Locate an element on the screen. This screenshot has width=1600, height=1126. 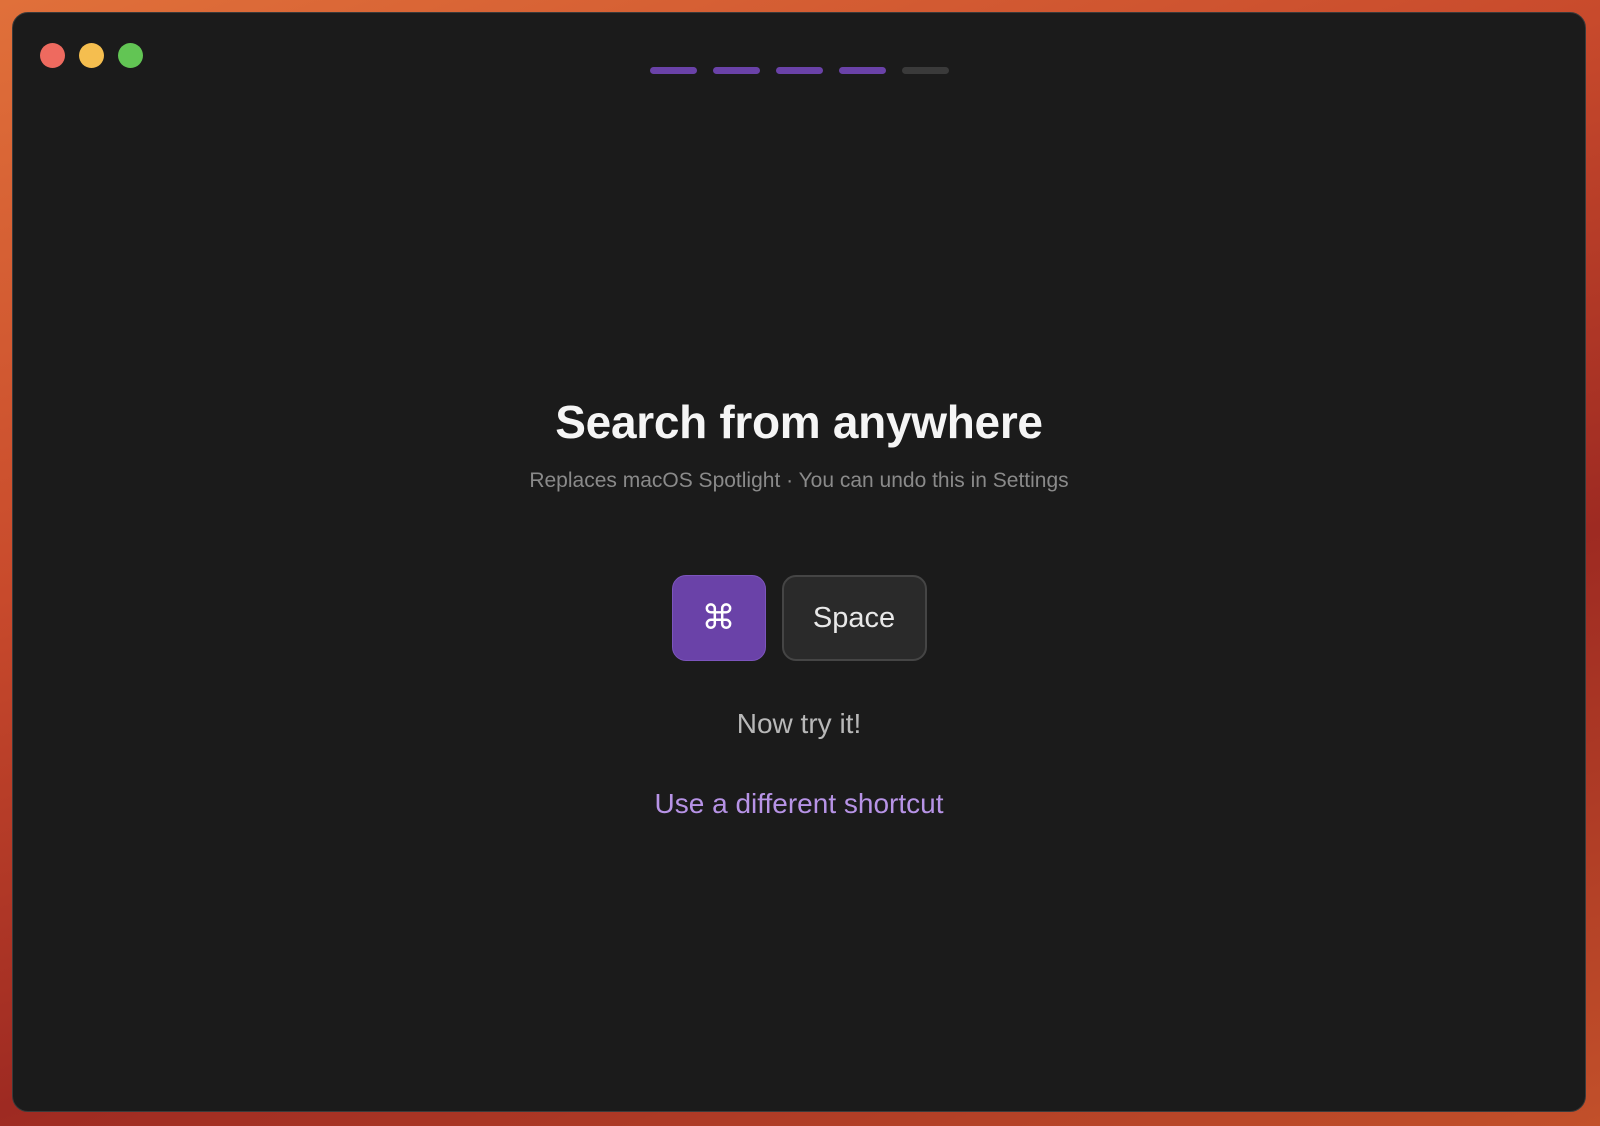
page-title: Search from anywhere is located at coordinates (799, 422).